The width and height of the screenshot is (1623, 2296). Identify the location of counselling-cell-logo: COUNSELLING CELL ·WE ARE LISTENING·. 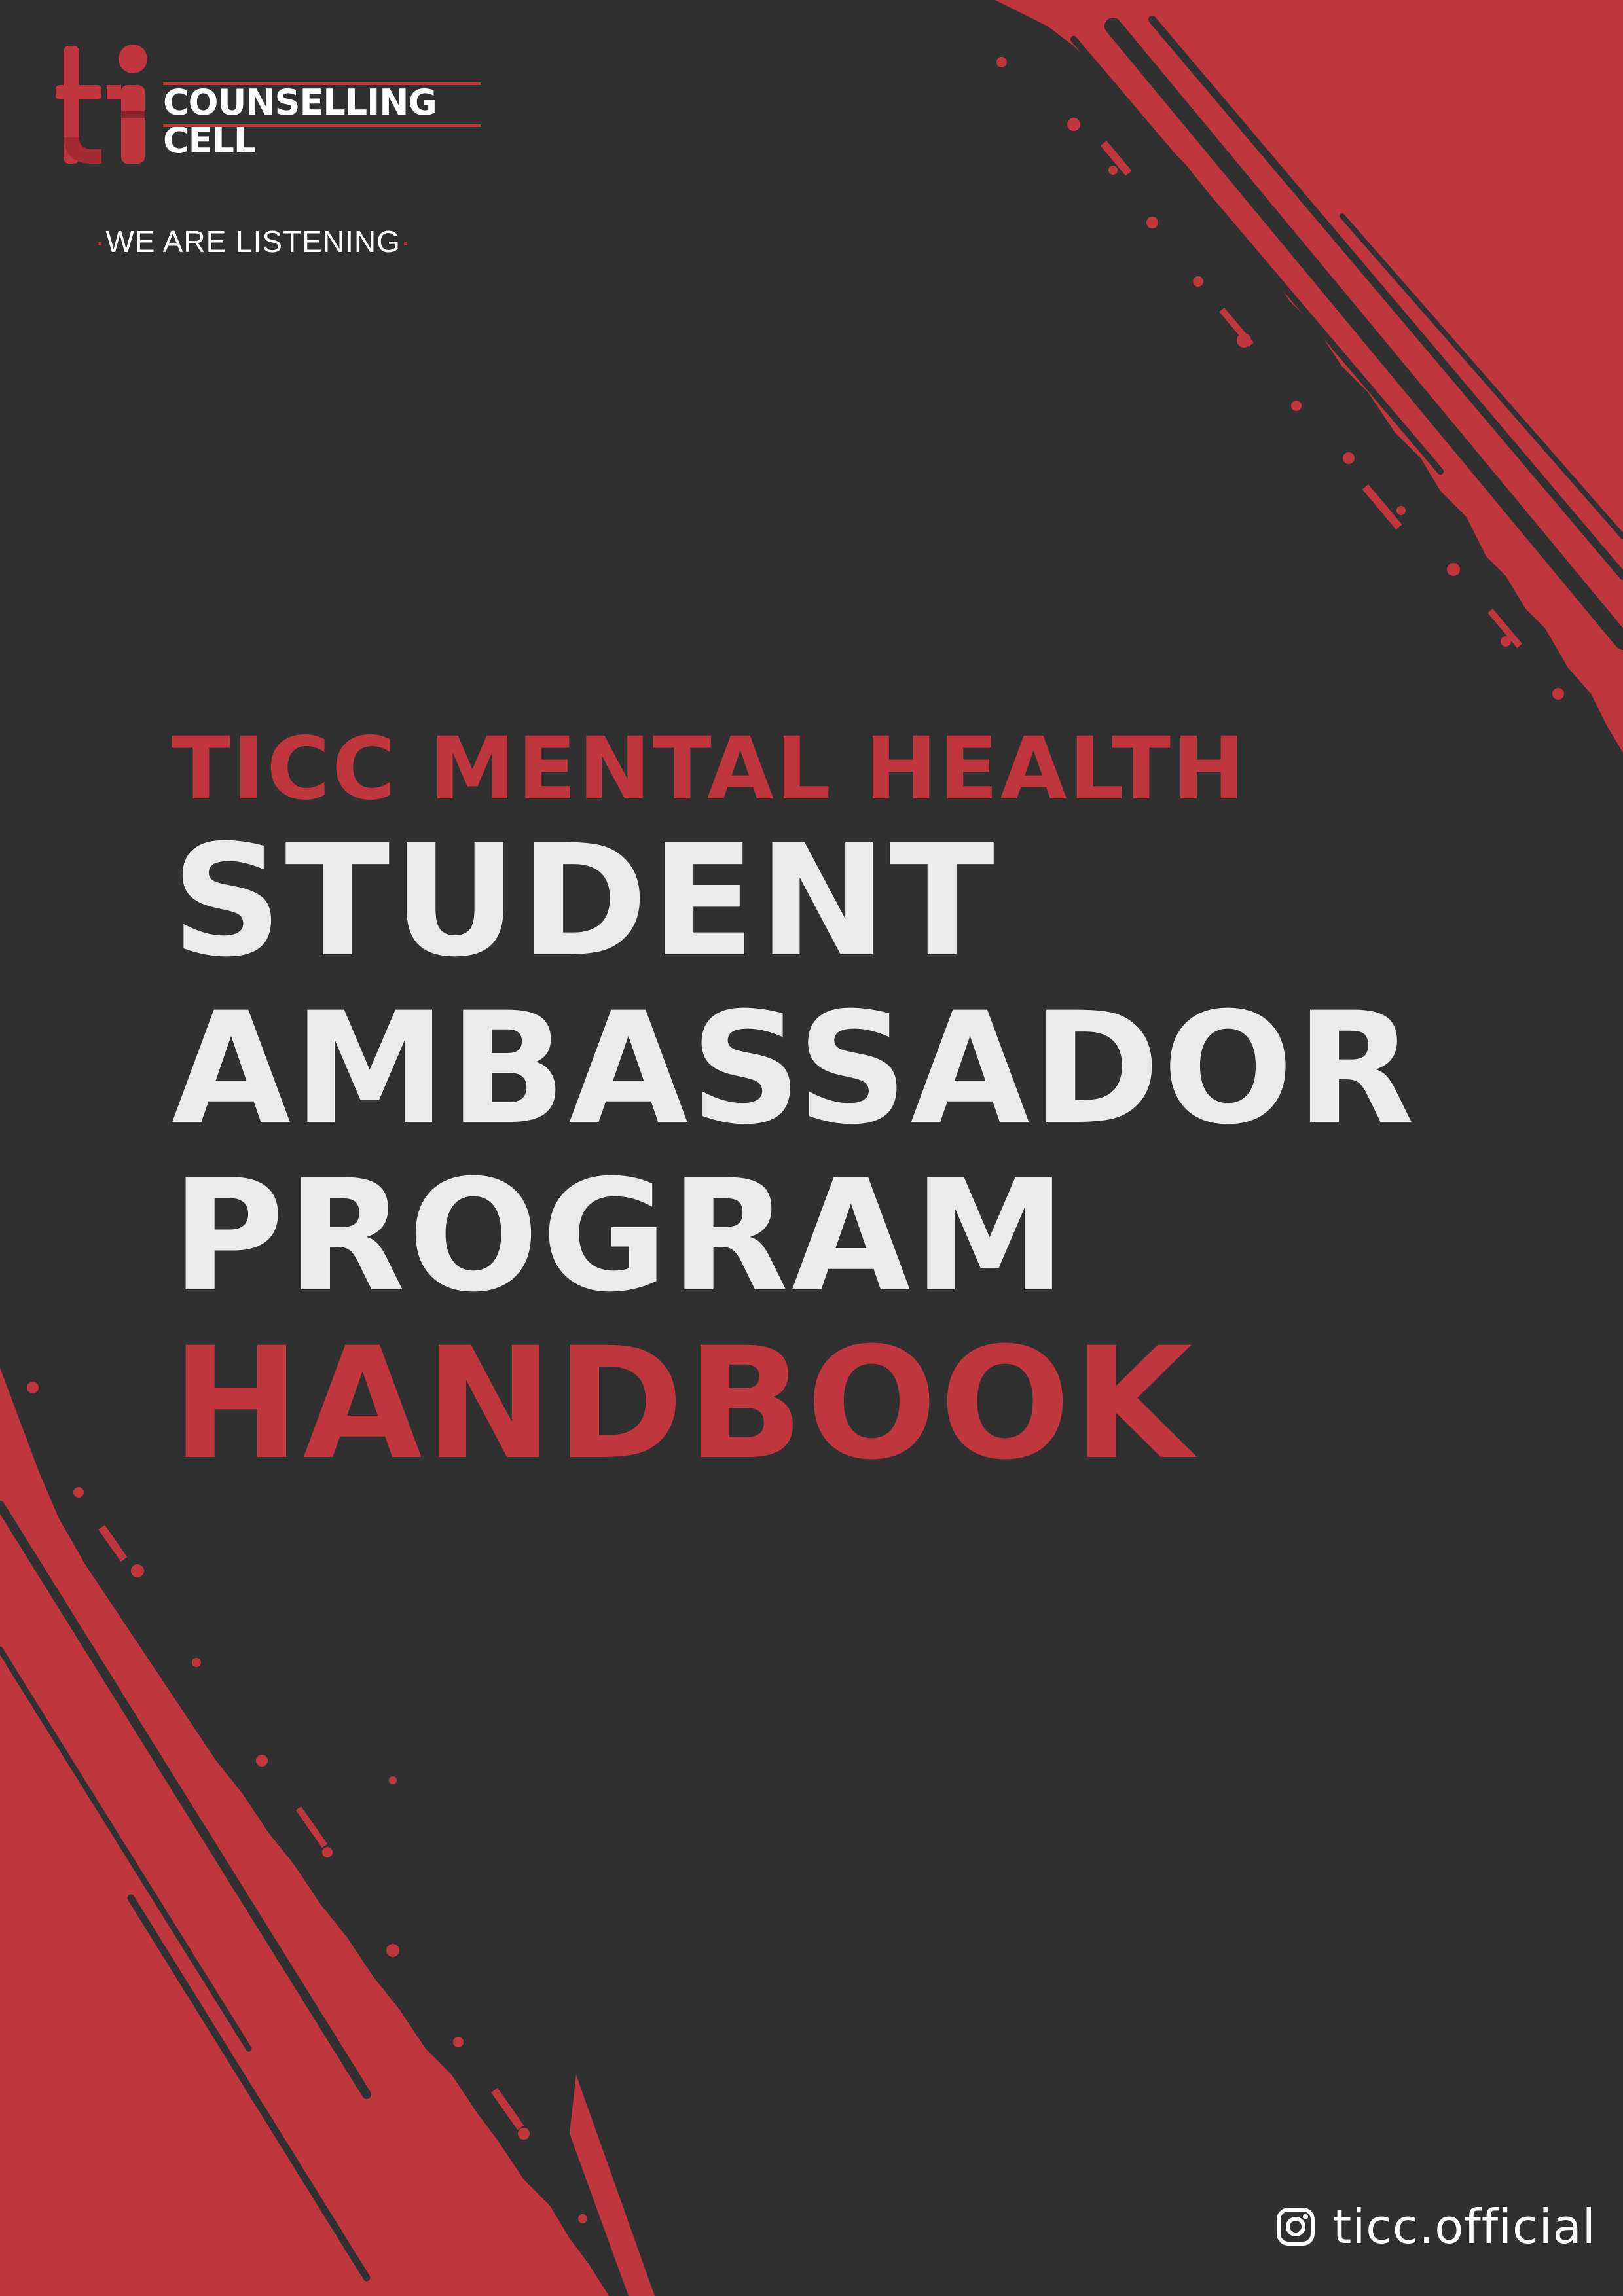
(268, 149).